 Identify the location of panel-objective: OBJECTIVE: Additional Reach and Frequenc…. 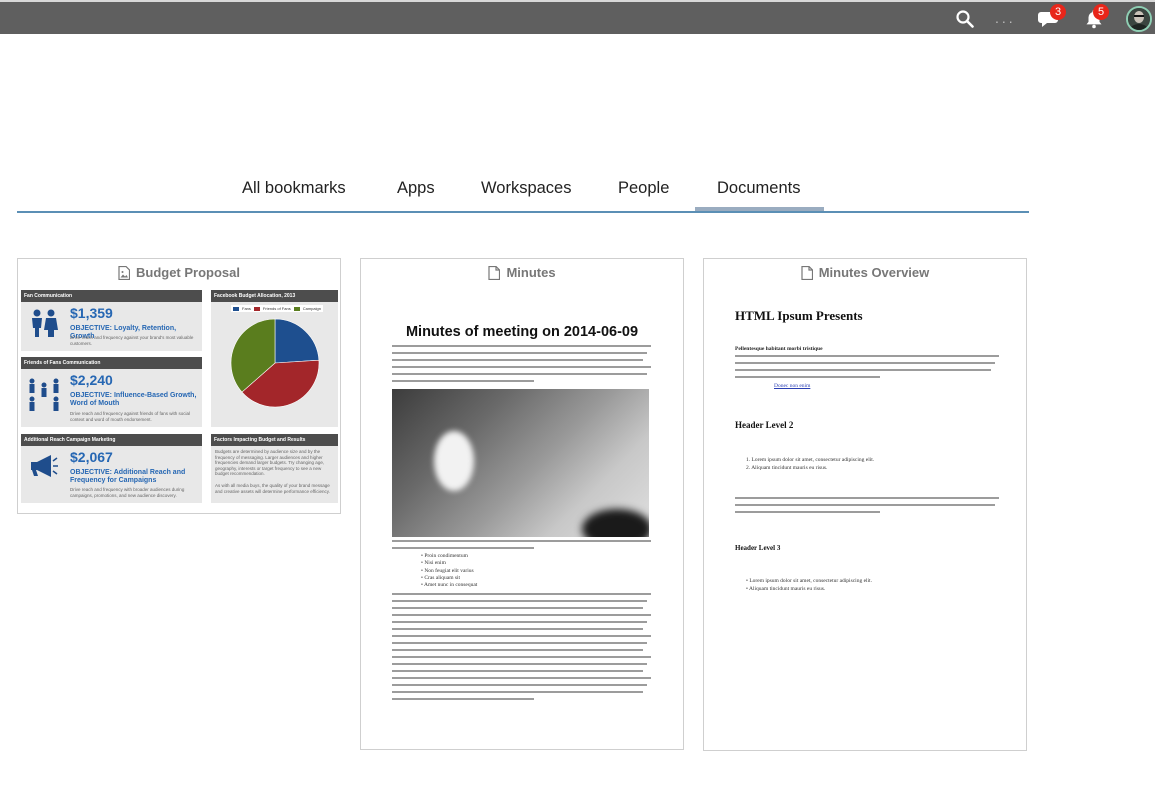
(128, 476).